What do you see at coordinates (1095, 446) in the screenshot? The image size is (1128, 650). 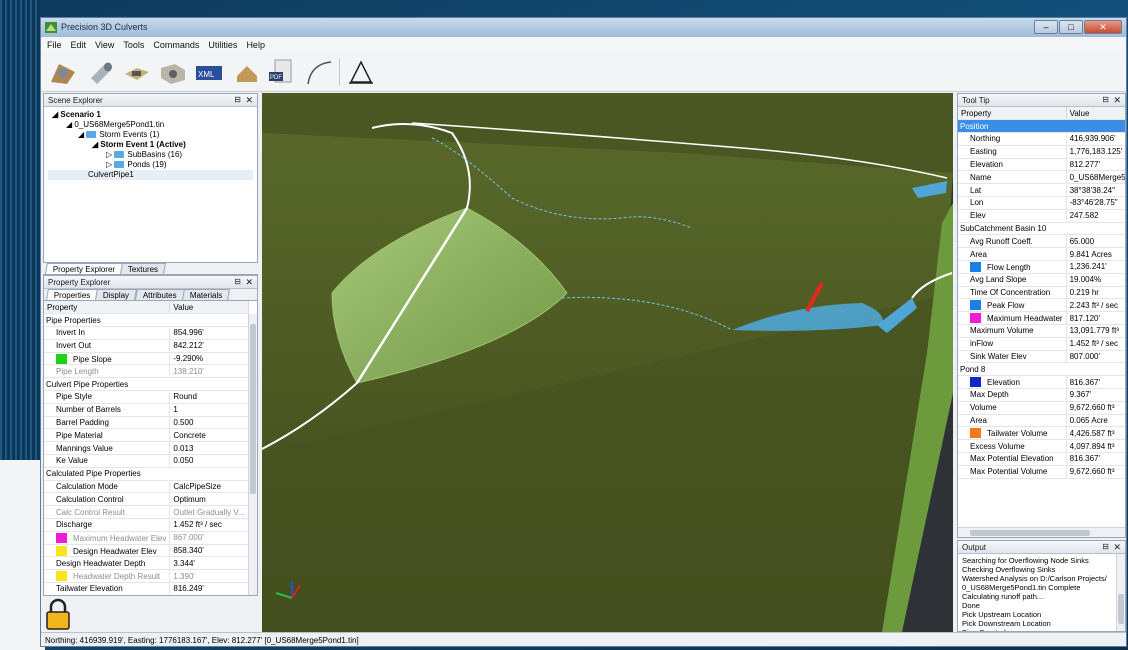 I see `property-value: 4,097.894 ft³` at bounding box center [1095, 446].